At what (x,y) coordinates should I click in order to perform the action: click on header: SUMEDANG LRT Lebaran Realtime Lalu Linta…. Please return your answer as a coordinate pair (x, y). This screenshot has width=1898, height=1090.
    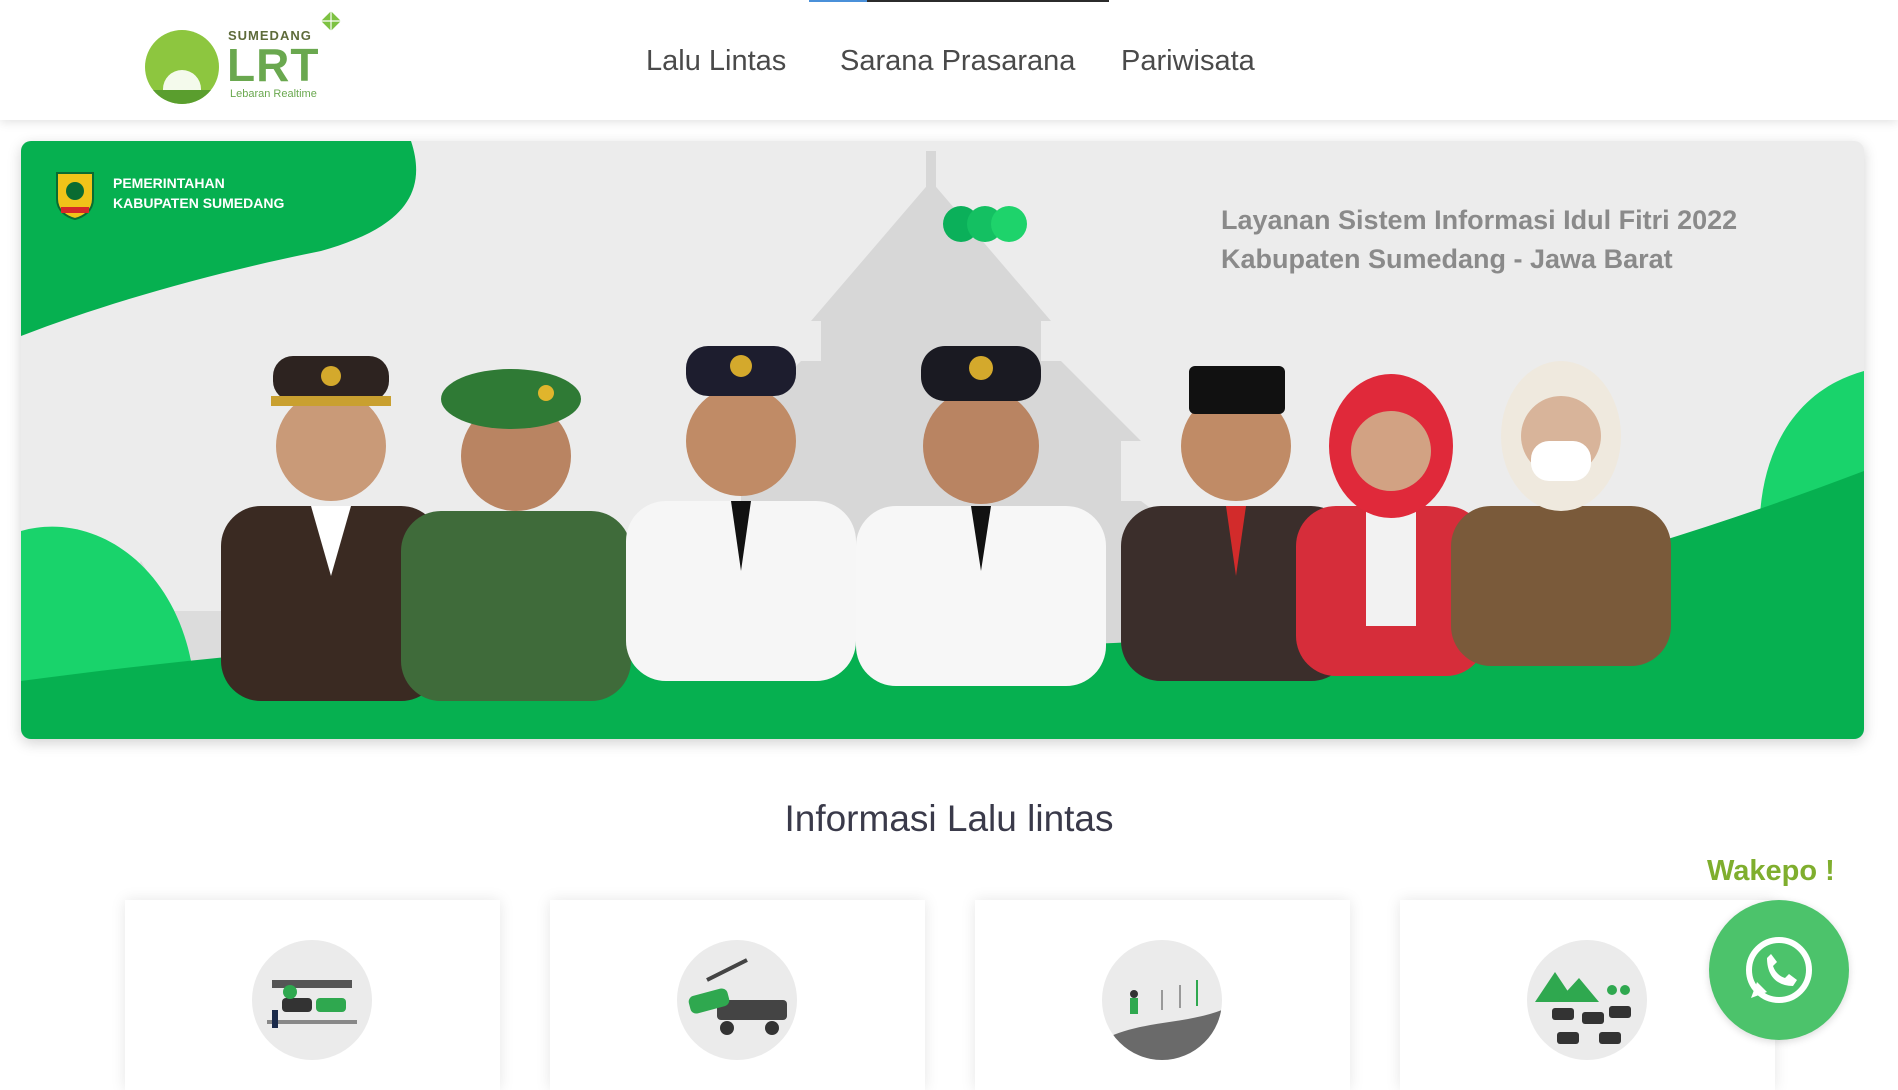
    Looking at the image, I should click on (949, 60).